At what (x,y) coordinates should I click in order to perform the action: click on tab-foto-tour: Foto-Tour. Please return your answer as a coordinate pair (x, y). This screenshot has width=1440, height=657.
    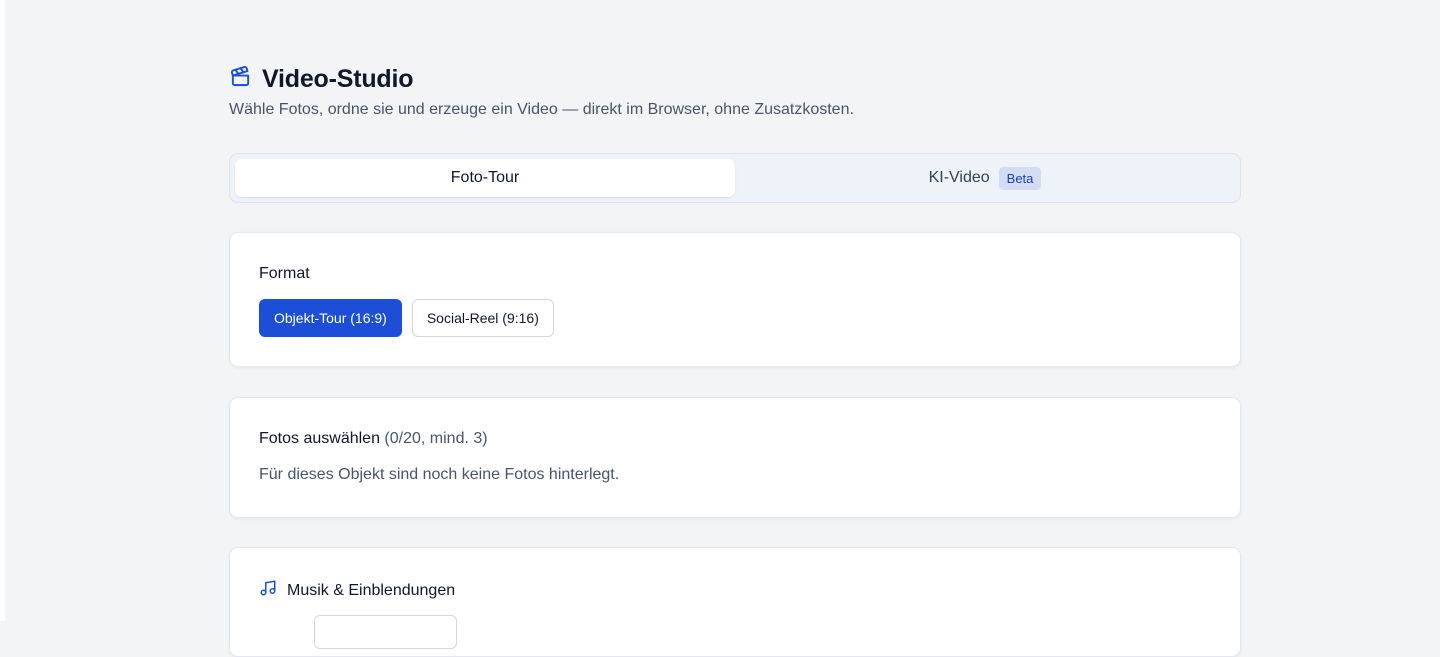
    Looking at the image, I should click on (485, 178).